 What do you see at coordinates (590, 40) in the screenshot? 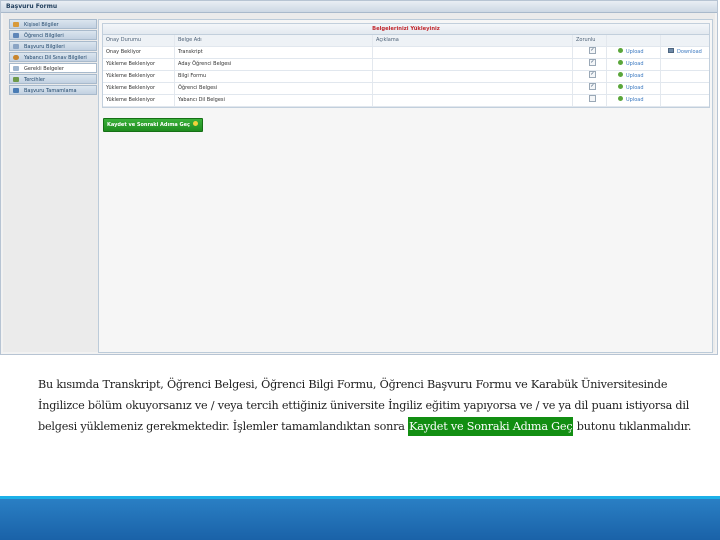
I see `column-header: Zorunlu` at bounding box center [590, 40].